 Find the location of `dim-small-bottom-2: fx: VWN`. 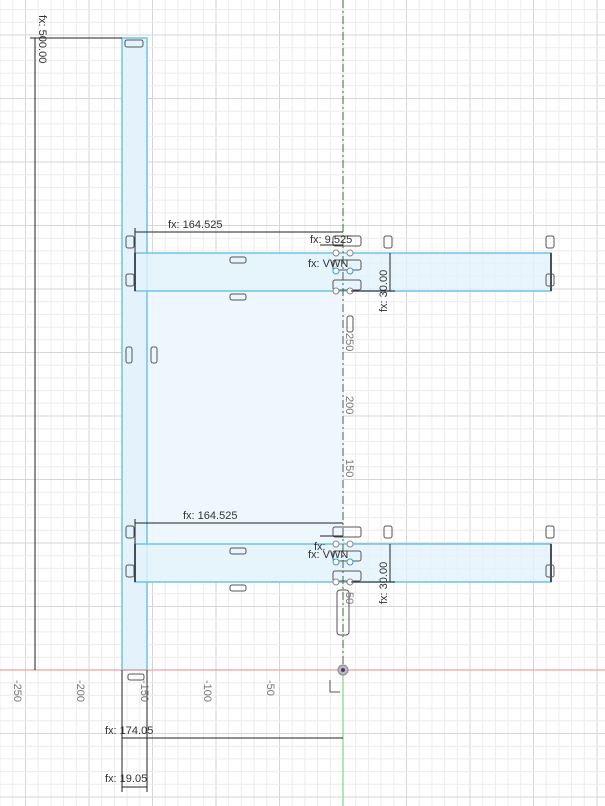

dim-small-bottom-2: fx: VWN is located at coordinates (328, 555).